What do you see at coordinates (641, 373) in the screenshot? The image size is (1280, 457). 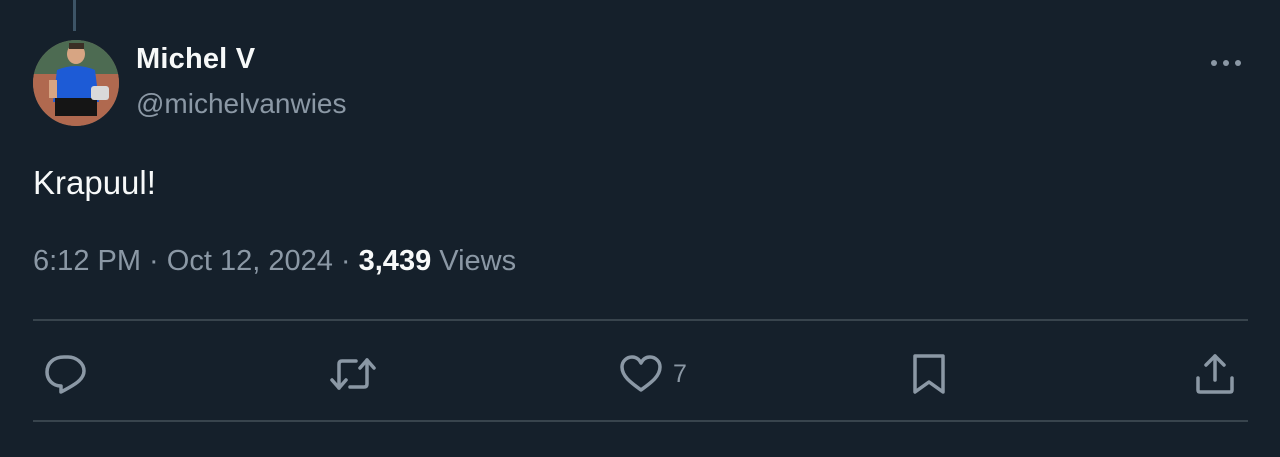 I see `heart-icon` at bounding box center [641, 373].